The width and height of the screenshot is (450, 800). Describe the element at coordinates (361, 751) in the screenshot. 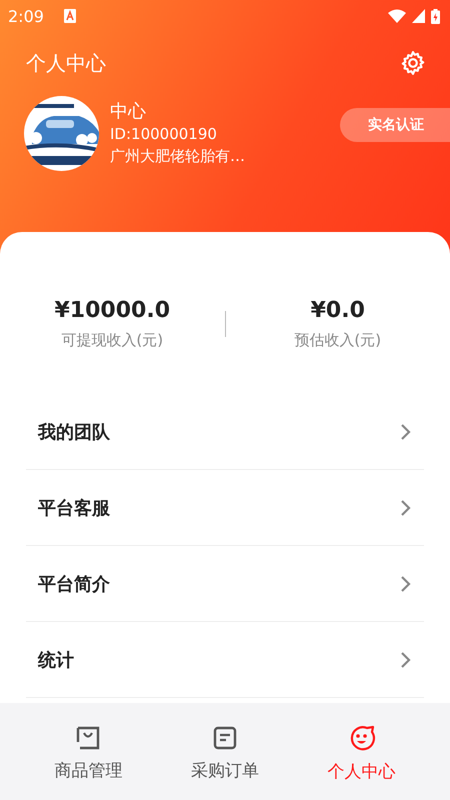

I see `nav-tab: 个人中心` at that location.